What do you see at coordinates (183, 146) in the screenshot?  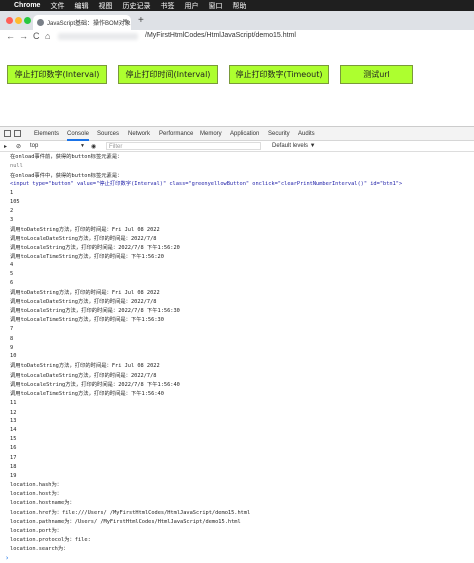 I see `filter-input: Filter` at bounding box center [183, 146].